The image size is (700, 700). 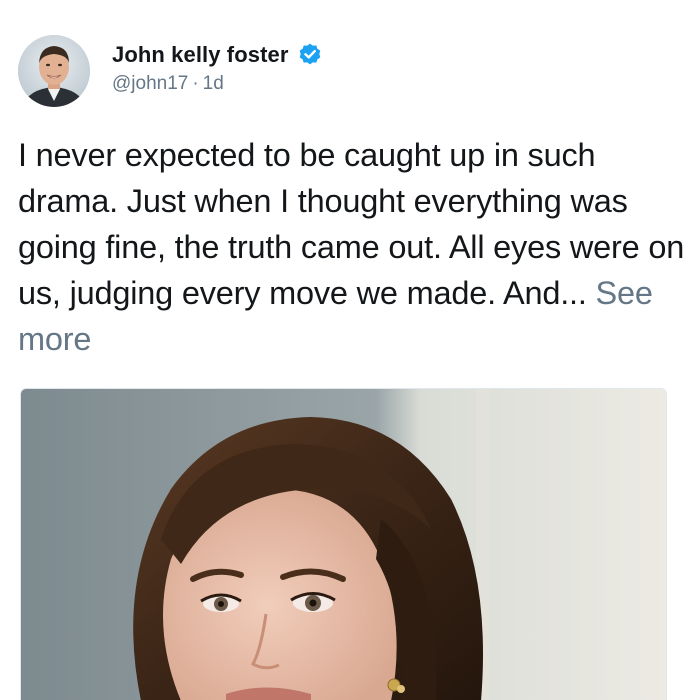 I want to click on tweet-header: John kelly foster @john17 · 1d, so click(x=170, y=75).